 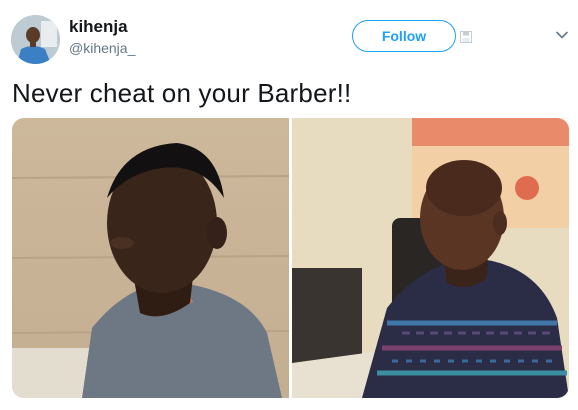 What do you see at coordinates (98, 27) in the screenshot?
I see `display-name: kihenja` at bounding box center [98, 27].